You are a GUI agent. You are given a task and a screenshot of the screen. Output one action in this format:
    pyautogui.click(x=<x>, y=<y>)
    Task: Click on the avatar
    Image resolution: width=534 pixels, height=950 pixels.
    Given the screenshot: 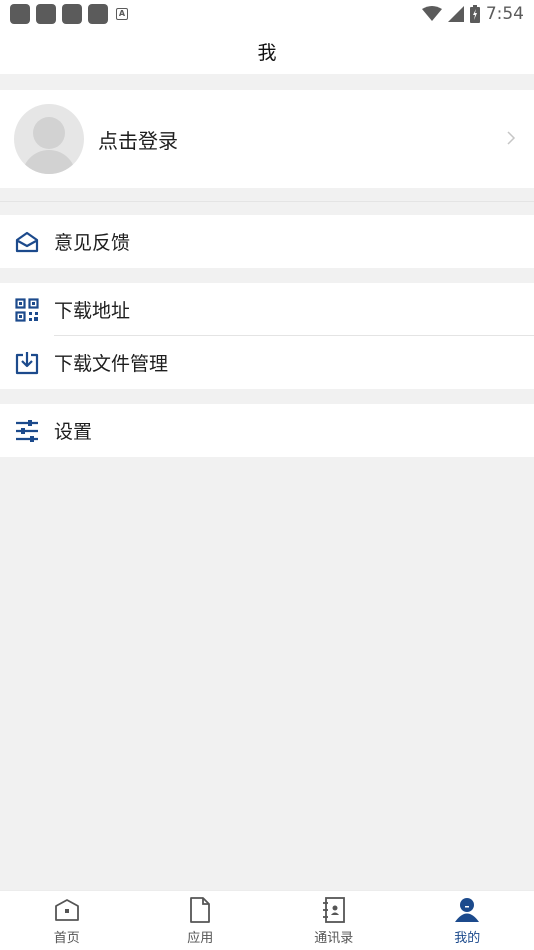 What is the action you would take?
    pyautogui.click(x=49, y=139)
    